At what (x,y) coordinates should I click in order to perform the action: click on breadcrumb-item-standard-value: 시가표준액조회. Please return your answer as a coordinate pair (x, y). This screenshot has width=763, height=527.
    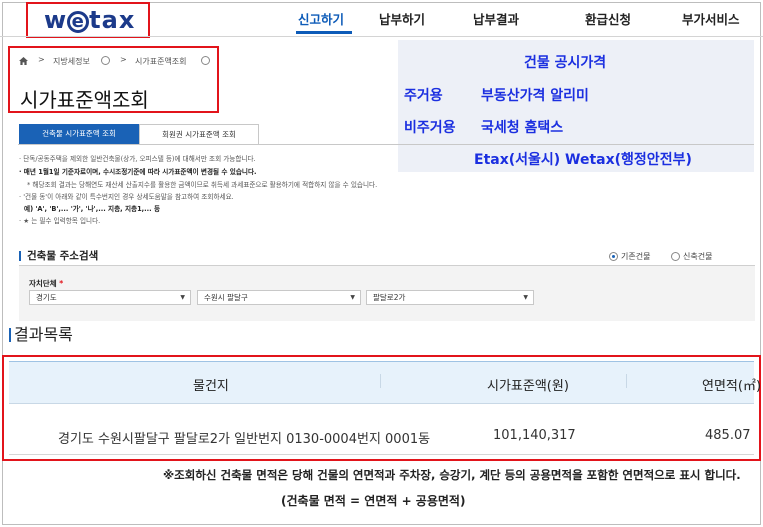
    Looking at the image, I should click on (161, 61).